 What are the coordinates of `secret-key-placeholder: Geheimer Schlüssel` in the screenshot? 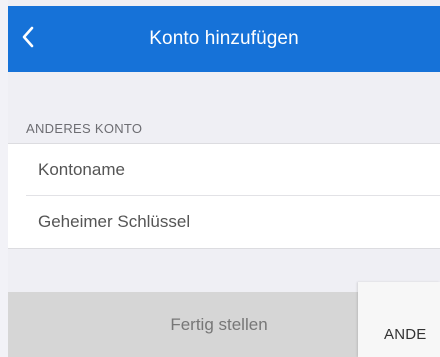 It's located at (114, 221).